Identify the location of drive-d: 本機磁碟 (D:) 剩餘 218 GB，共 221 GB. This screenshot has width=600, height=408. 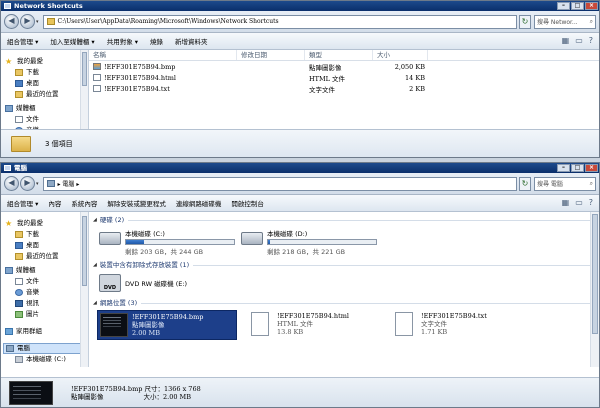
(309, 242).